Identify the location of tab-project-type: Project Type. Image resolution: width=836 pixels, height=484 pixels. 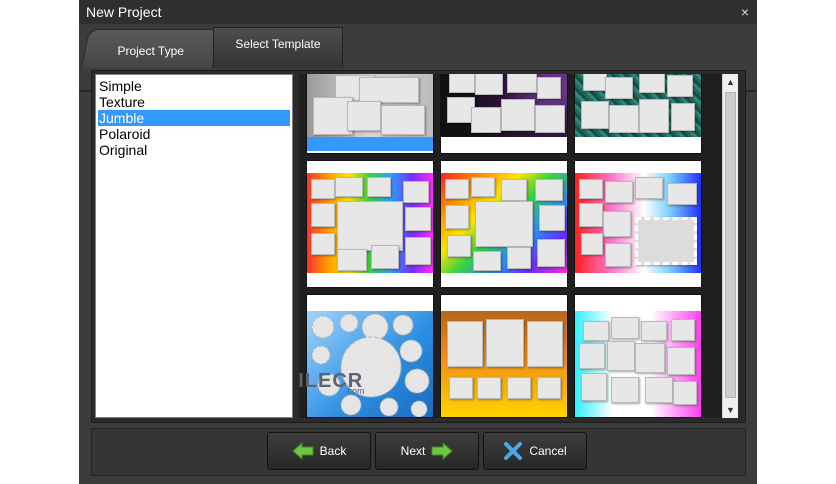
(151, 48).